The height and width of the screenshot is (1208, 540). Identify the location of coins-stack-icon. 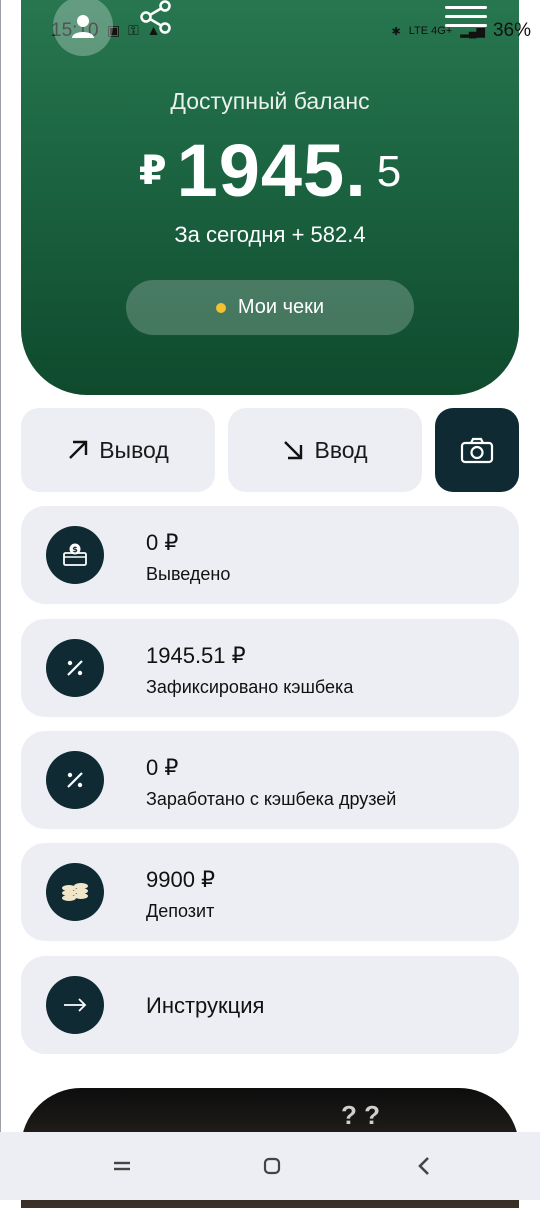
(75, 892).